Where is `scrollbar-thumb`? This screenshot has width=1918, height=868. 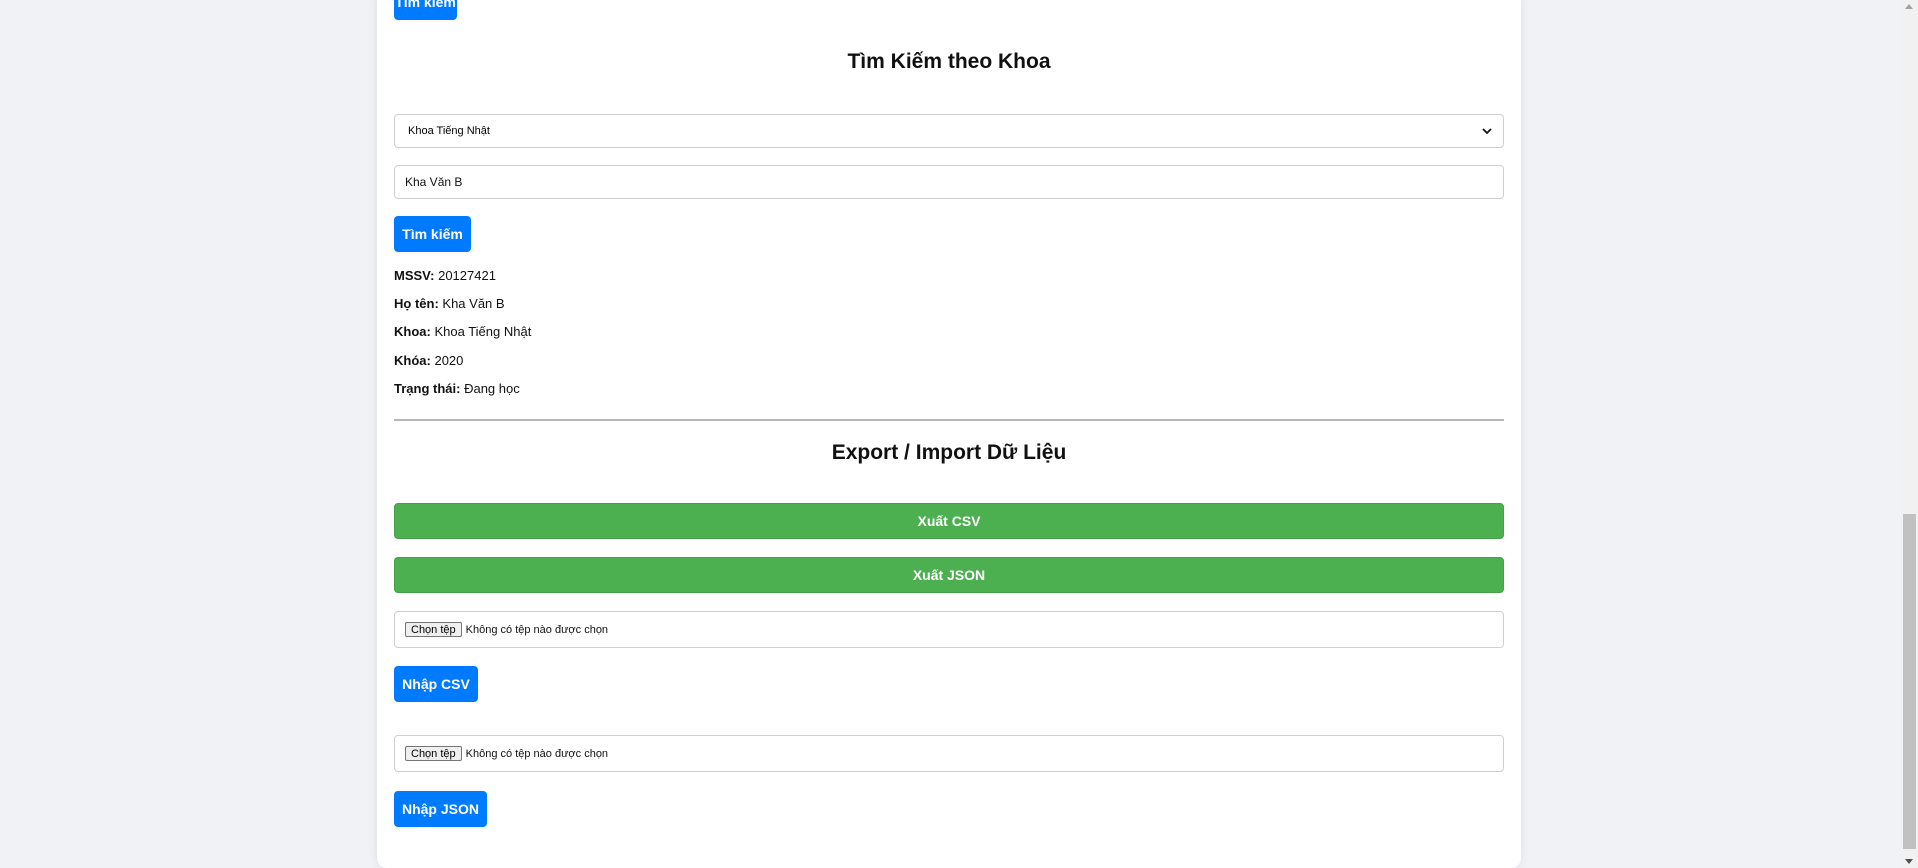
scrollbar-thumb is located at coordinates (1909, 681).